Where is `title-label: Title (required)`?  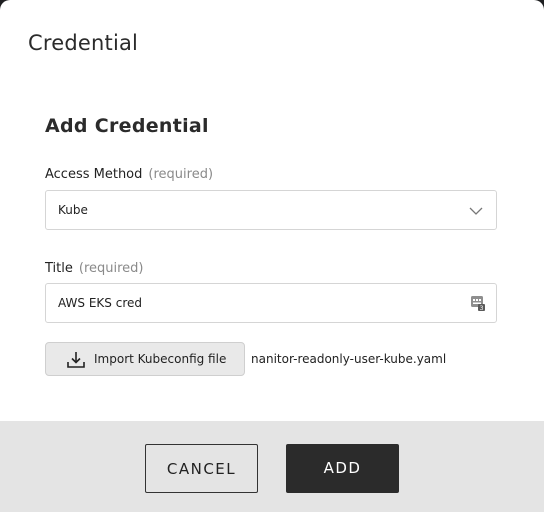 title-label: Title (required) is located at coordinates (94, 268).